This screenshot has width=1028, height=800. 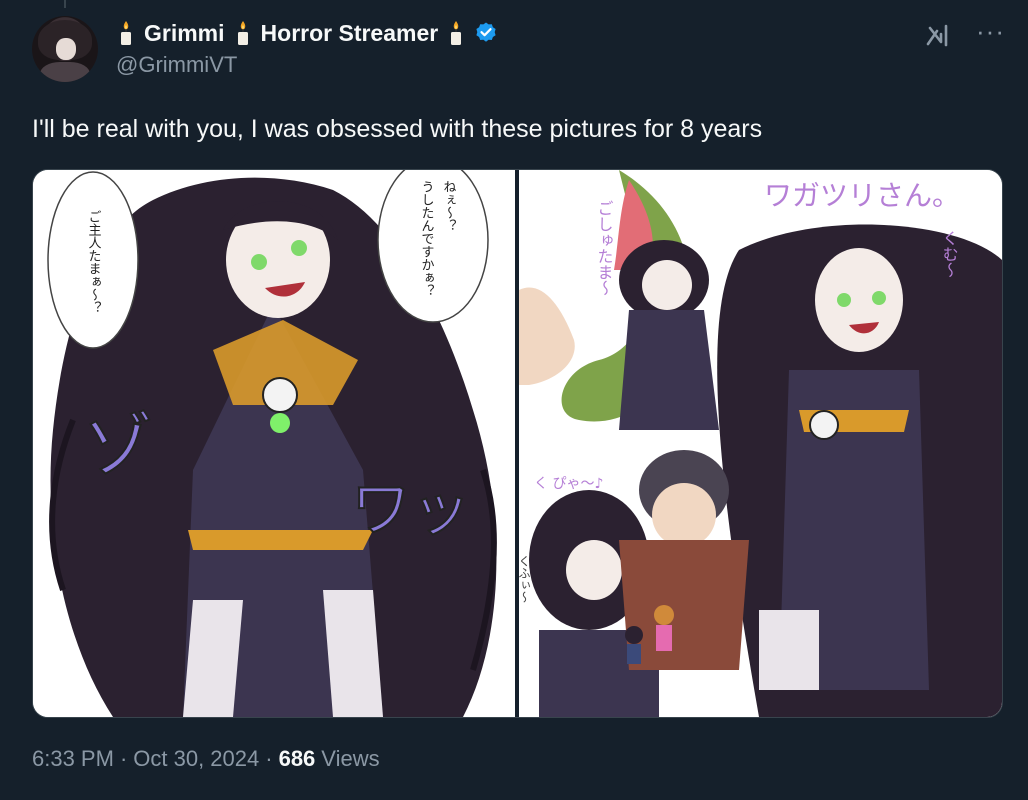 I want to click on caption-kyu: く ぴゃ〜♪, so click(x=568, y=484).